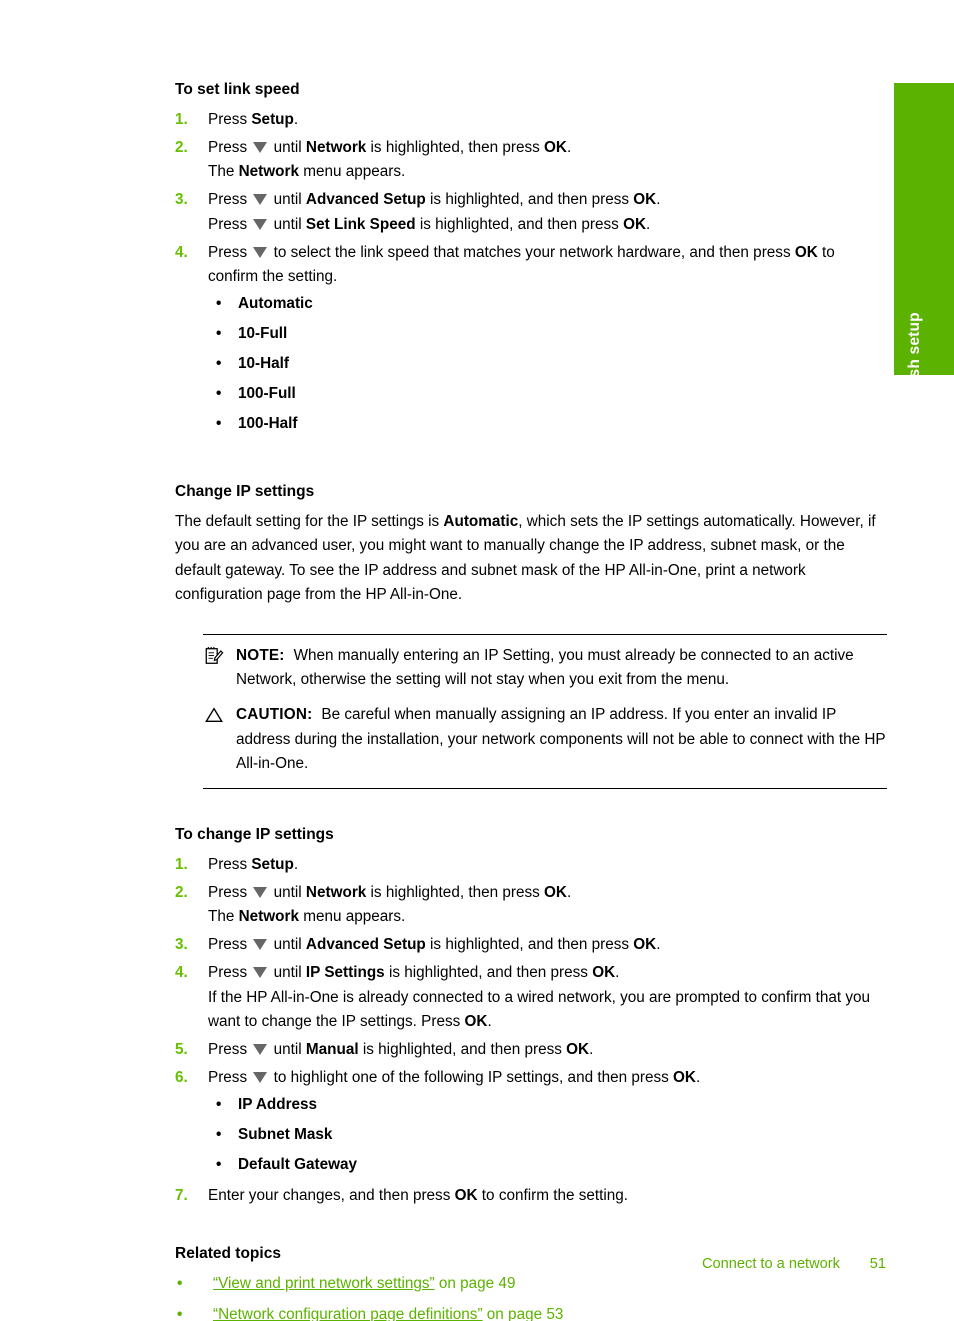 The width and height of the screenshot is (954, 1321). What do you see at coordinates (237, 89) in the screenshot?
I see `heading-to-set-link-speed: To set link speed` at bounding box center [237, 89].